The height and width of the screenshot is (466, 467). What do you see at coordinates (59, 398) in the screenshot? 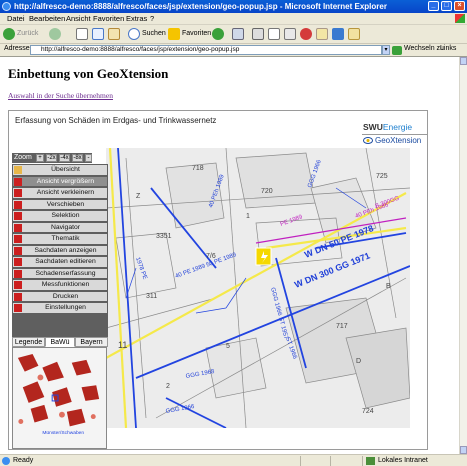
I see `overview-map: Münster/Schwaben` at bounding box center [59, 398].